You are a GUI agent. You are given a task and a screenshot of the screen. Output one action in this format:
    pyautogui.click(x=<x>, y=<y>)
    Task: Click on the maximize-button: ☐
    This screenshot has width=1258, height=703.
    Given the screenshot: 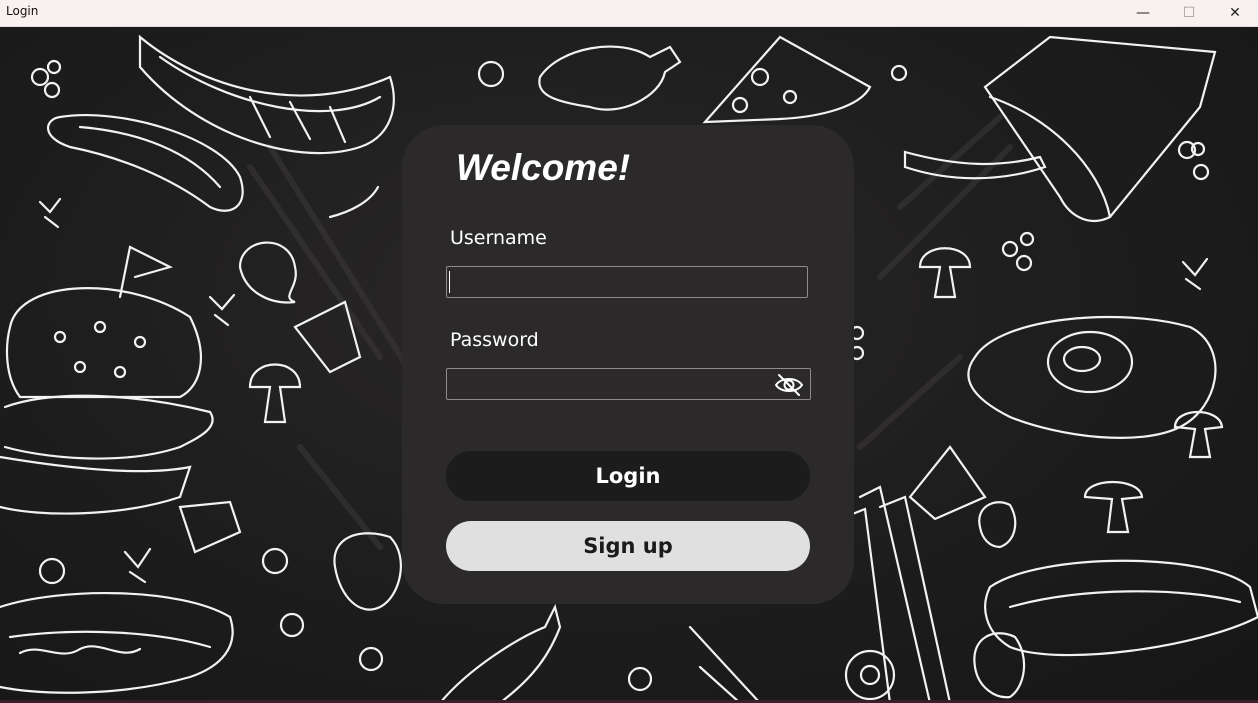 What is the action you would take?
    pyautogui.click(x=1189, y=13)
    